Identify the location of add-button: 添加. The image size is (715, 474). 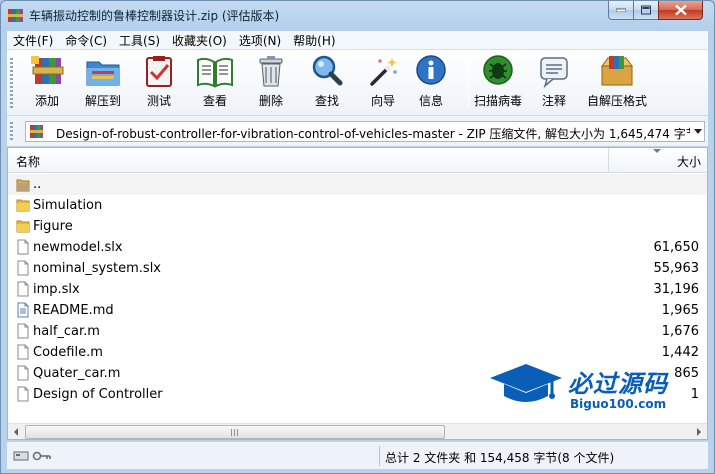
(47, 83).